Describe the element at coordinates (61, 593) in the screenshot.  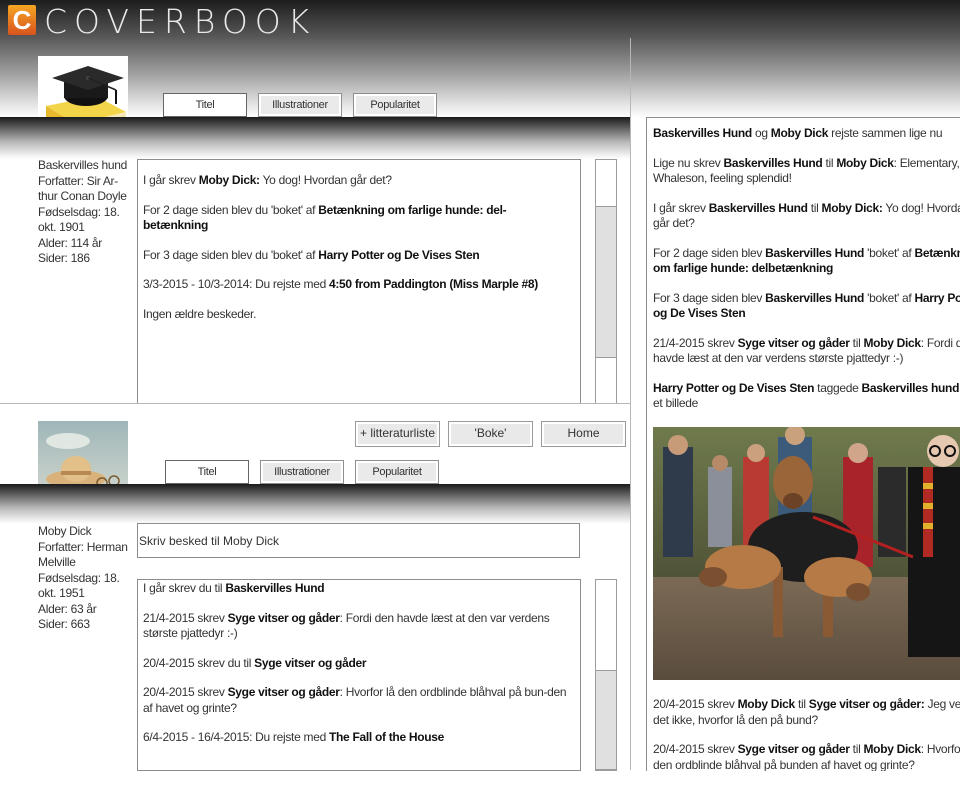
I see `profile-birthday-cont: okt. 1951` at that location.